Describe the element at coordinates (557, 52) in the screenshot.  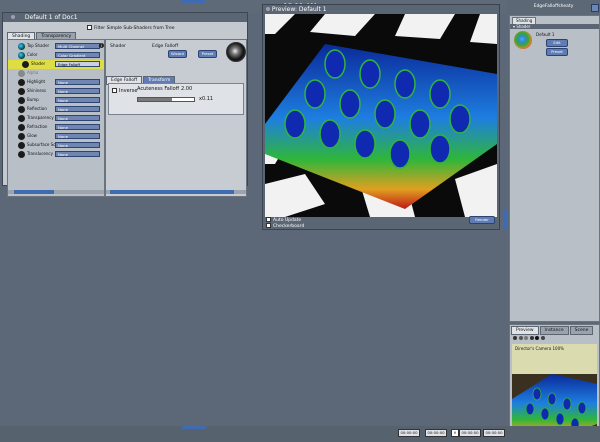
I see `preset-button-right: Preset` at that location.